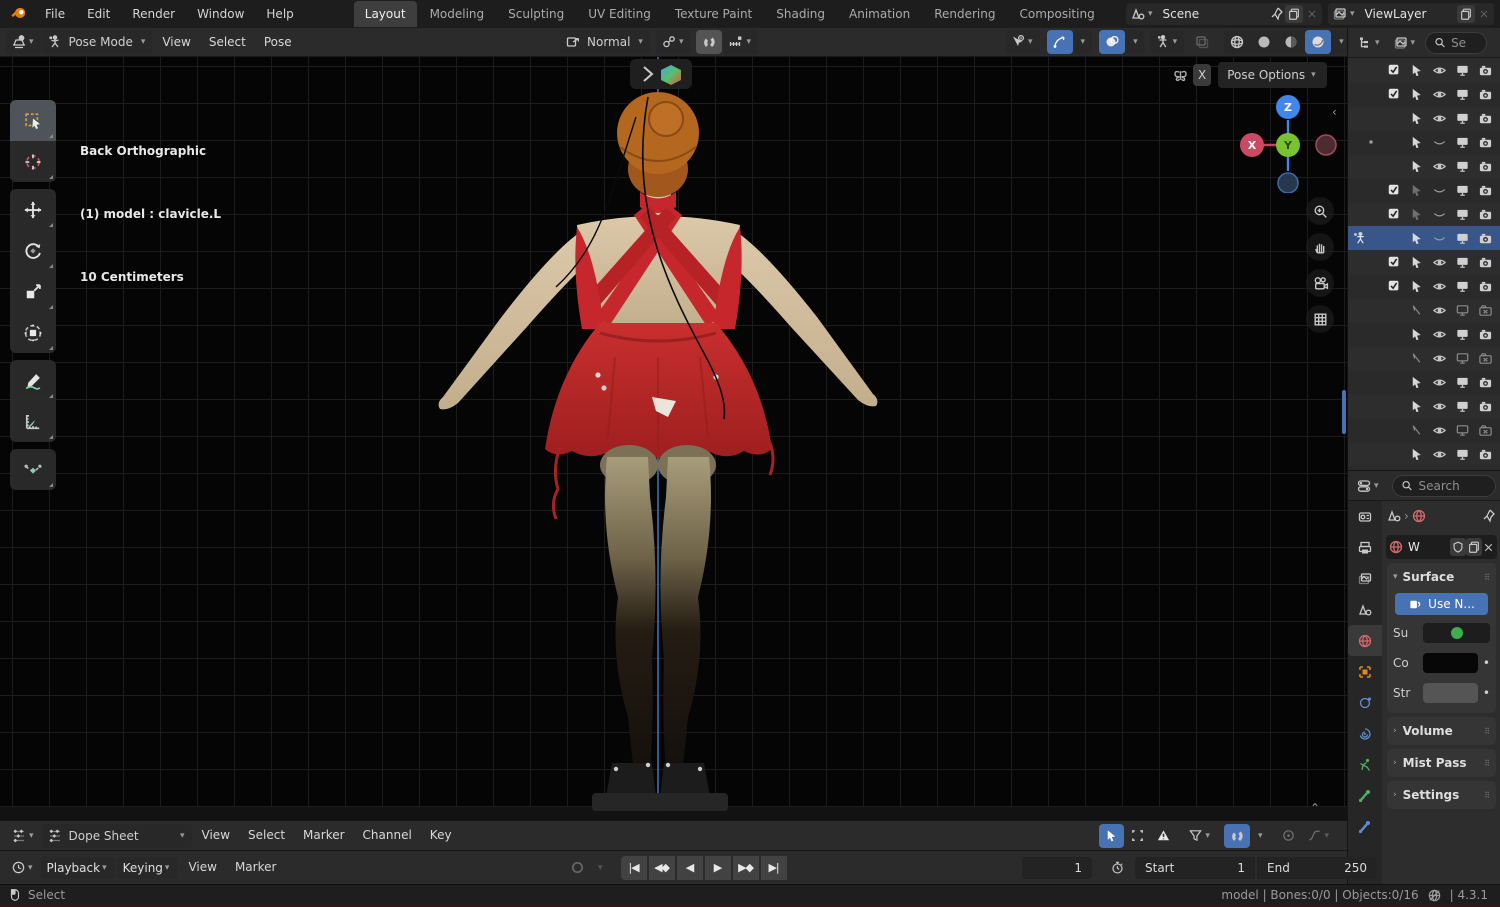 Image resolution: width=1500 pixels, height=907 pixels. I want to click on current-frame-field: 1, so click(1057, 867).